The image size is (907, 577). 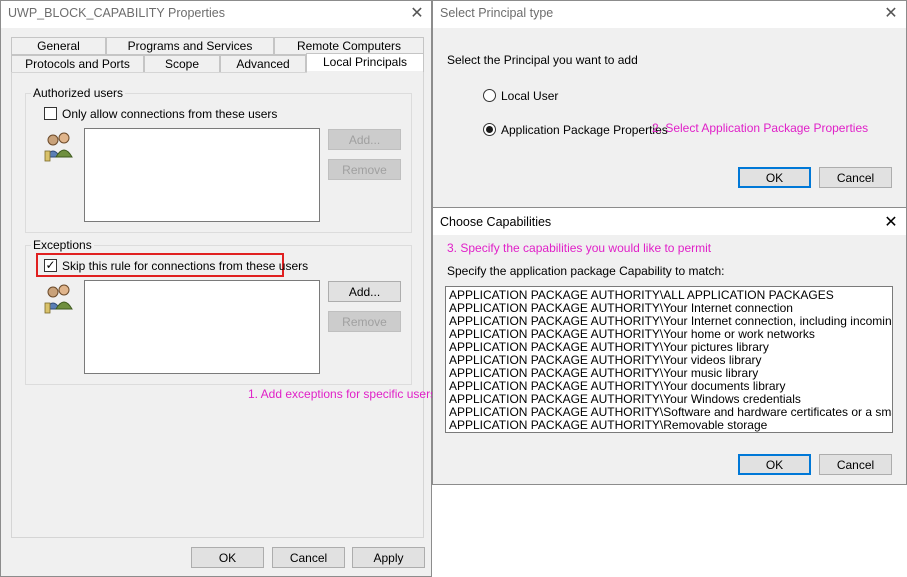 I want to click on authorized-remove-button: Remove, so click(x=364, y=169).